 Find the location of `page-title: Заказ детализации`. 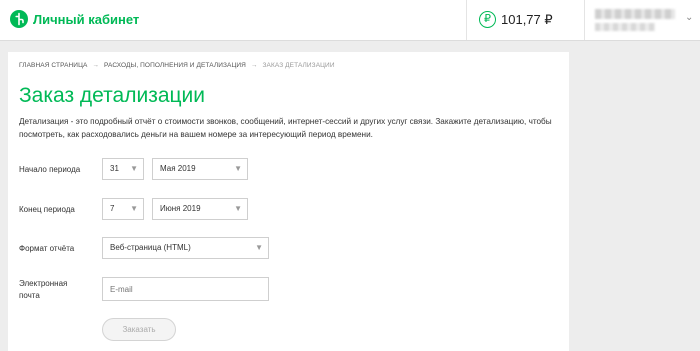

page-title: Заказ детализации is located at coordinates (112, 95).